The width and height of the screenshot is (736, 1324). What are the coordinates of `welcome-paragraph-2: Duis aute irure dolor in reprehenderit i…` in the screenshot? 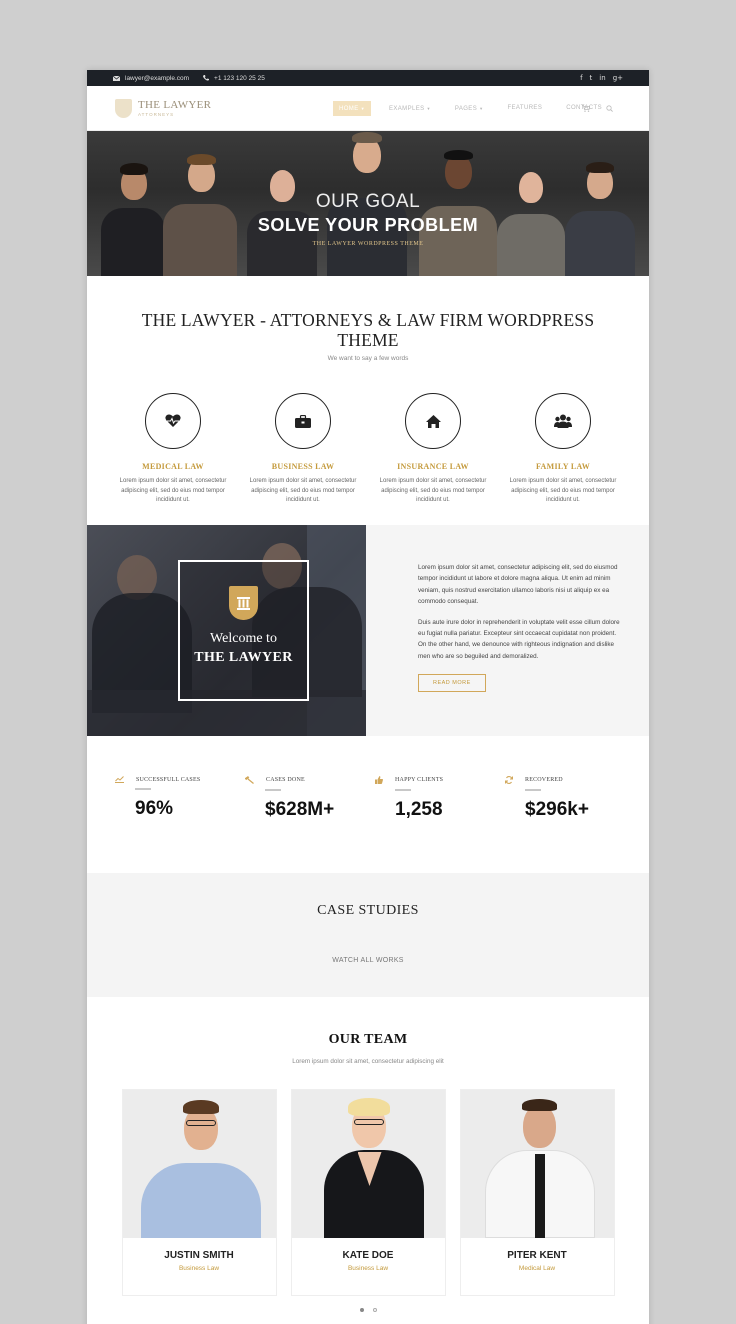 It's located at (519, 639).